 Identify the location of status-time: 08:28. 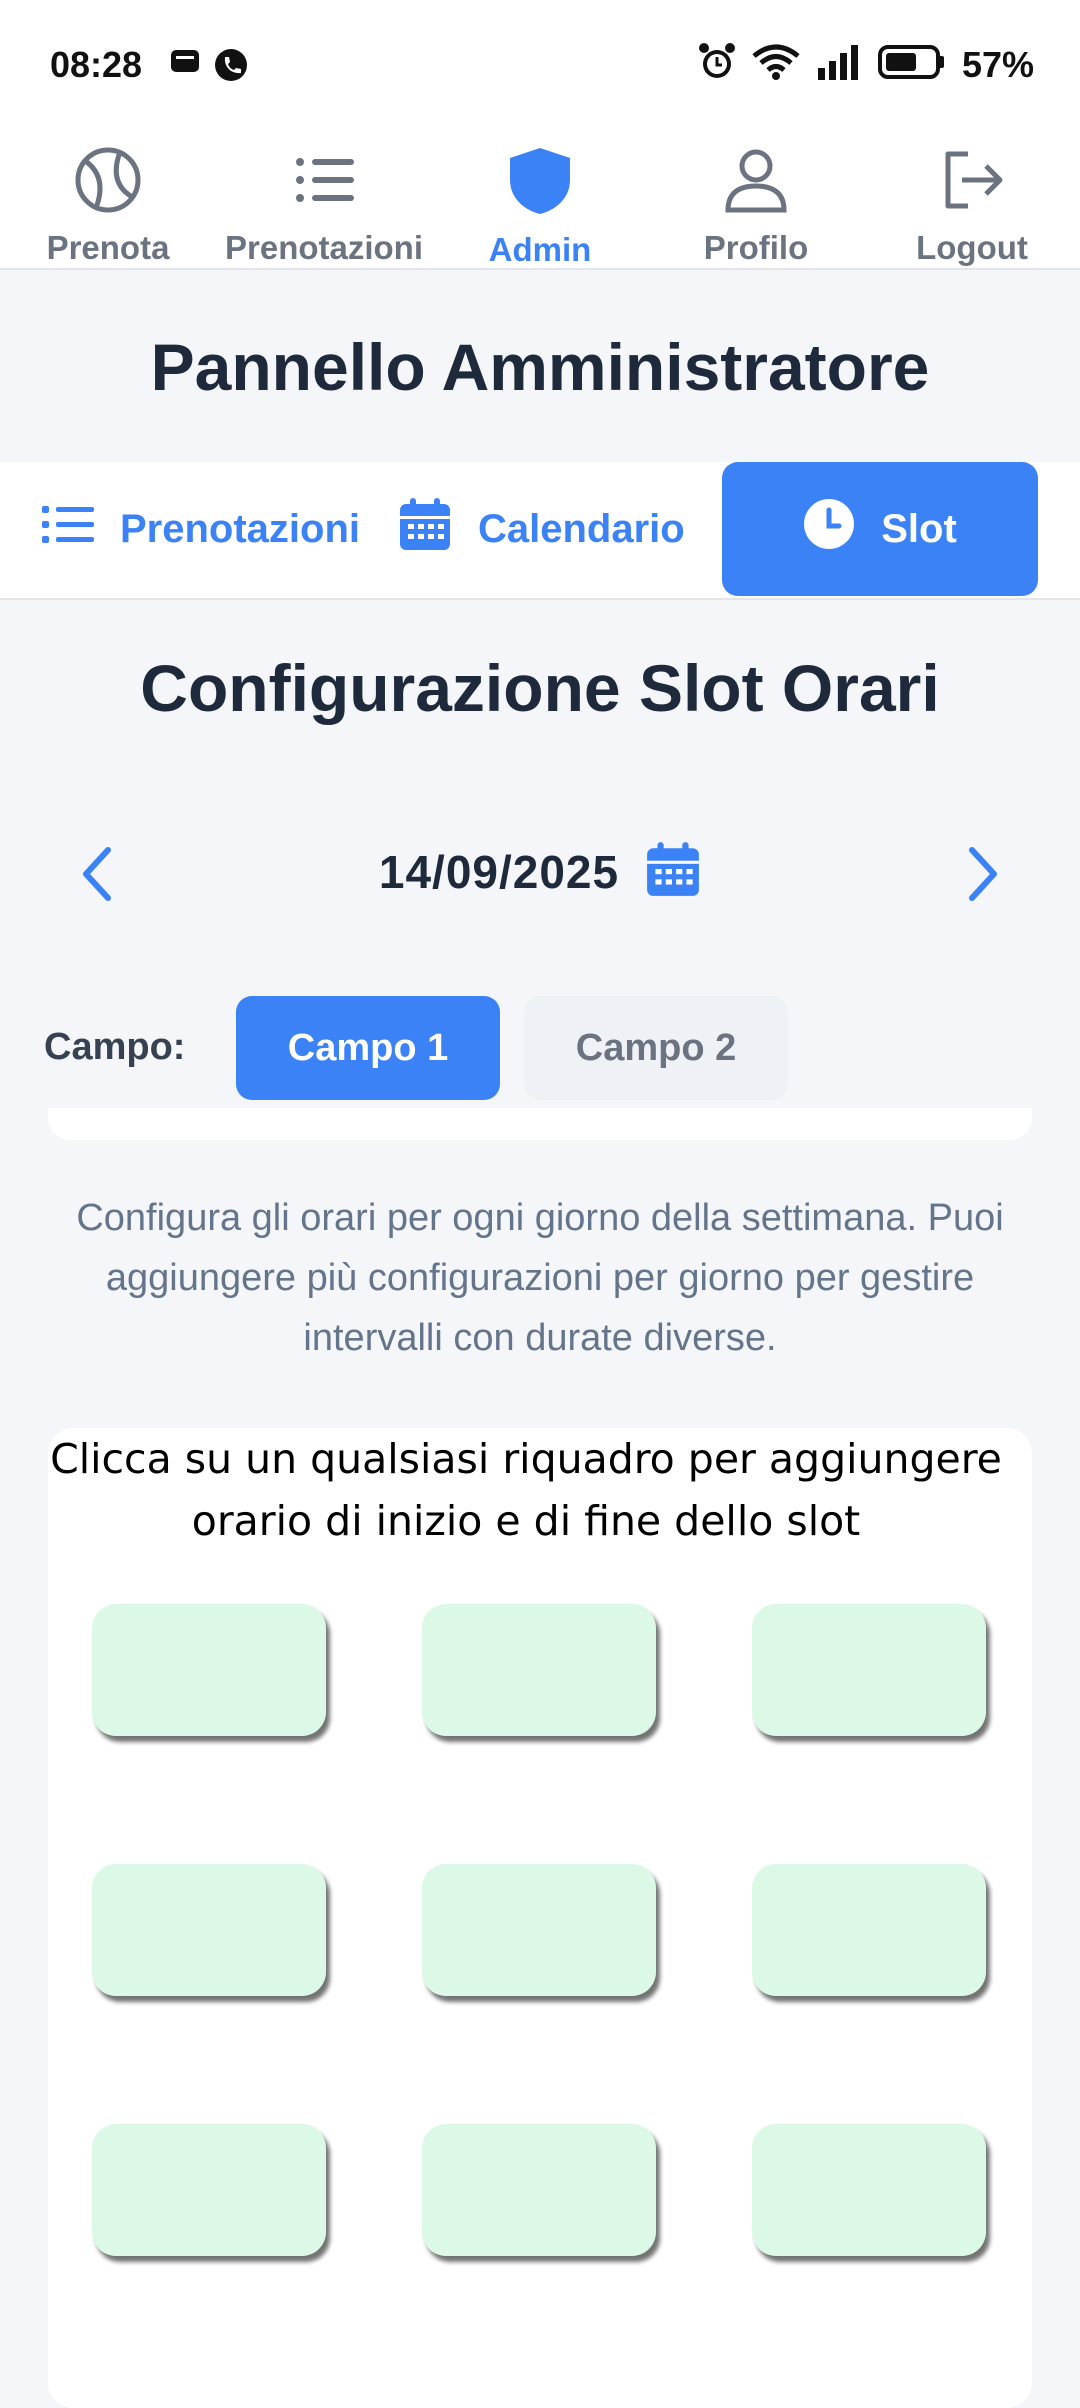
(96, 64).